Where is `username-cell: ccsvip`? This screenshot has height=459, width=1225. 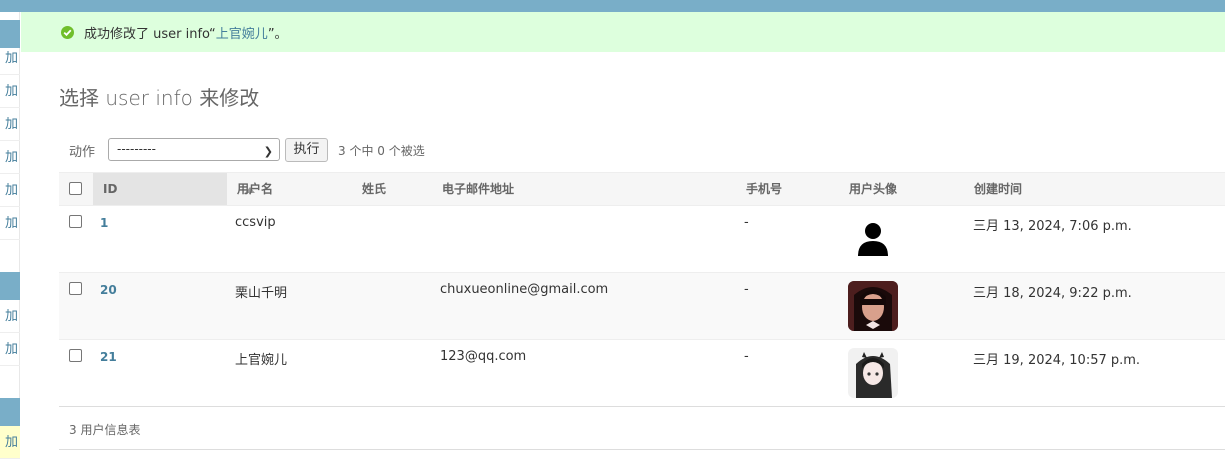
username-cell: ccsvip is located at coordinates (255, 222).